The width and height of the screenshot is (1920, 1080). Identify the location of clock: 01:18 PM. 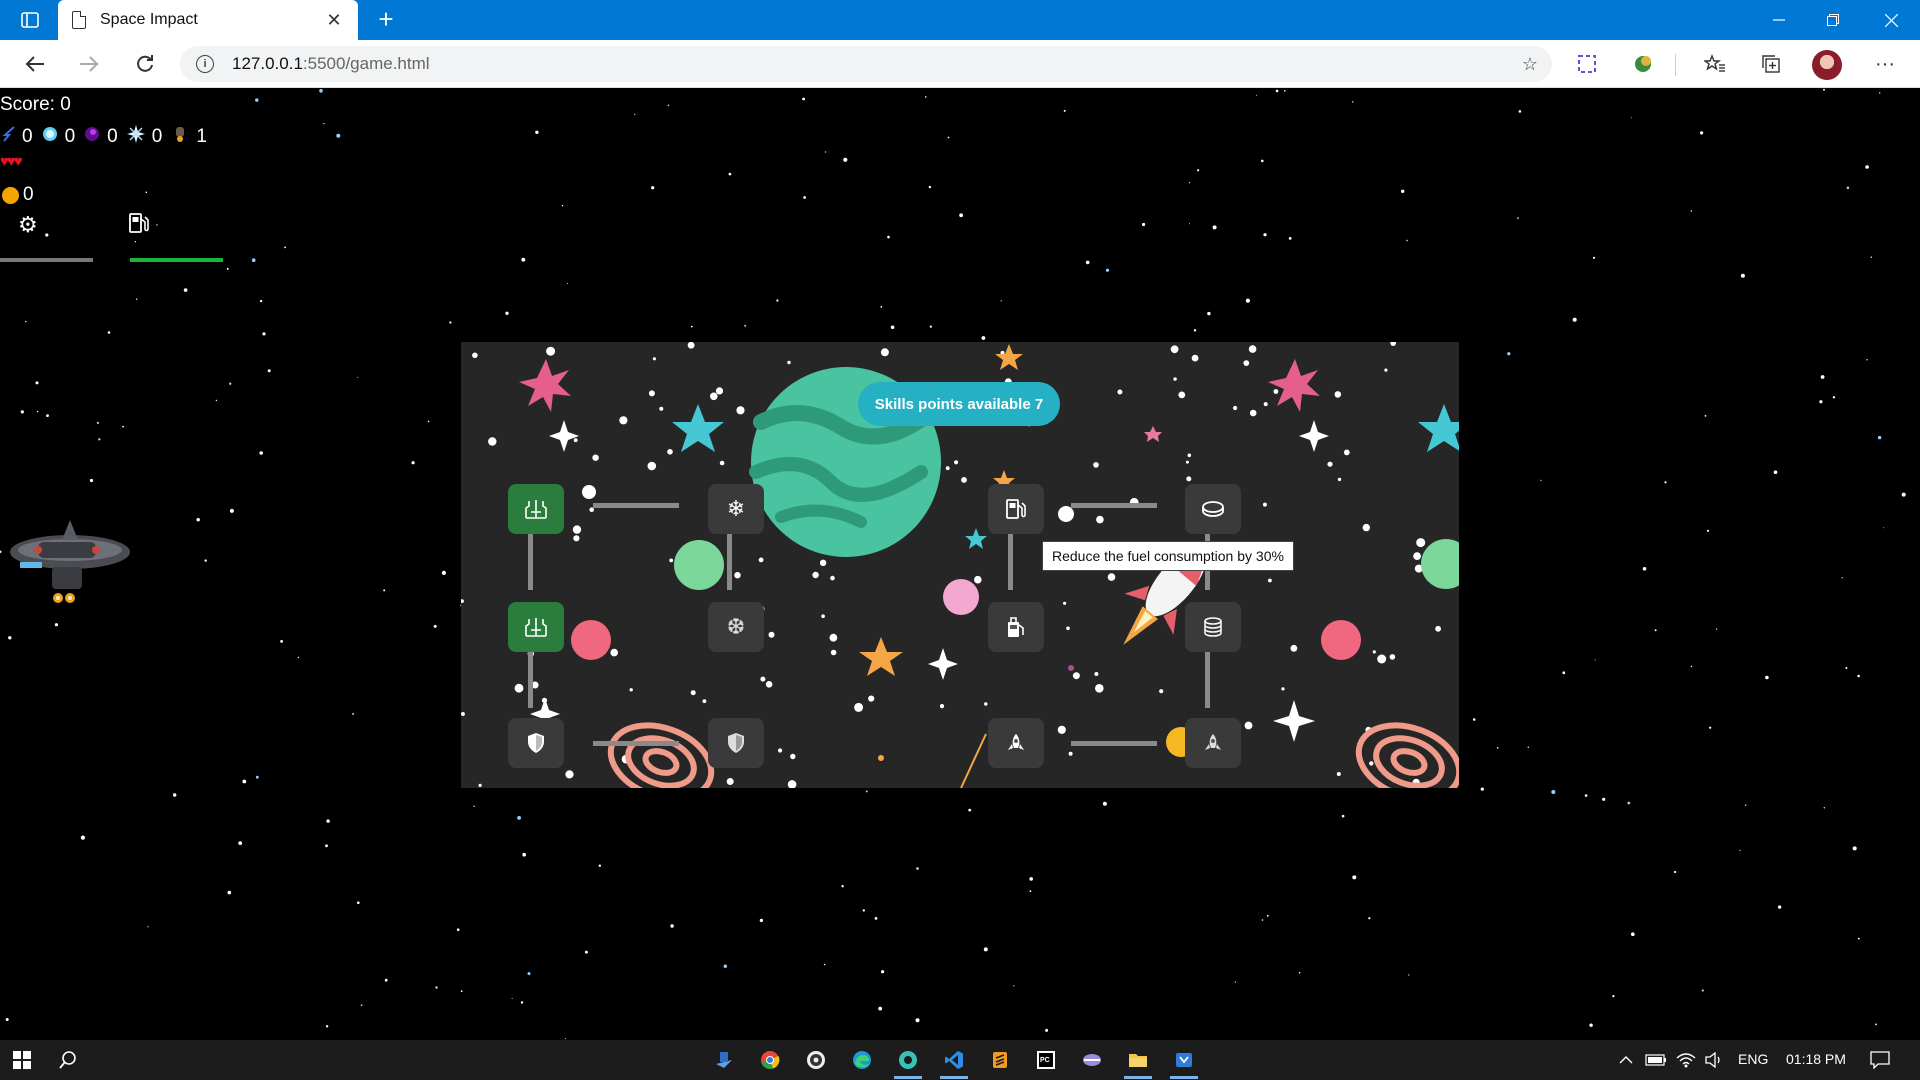
(1816, 1059).